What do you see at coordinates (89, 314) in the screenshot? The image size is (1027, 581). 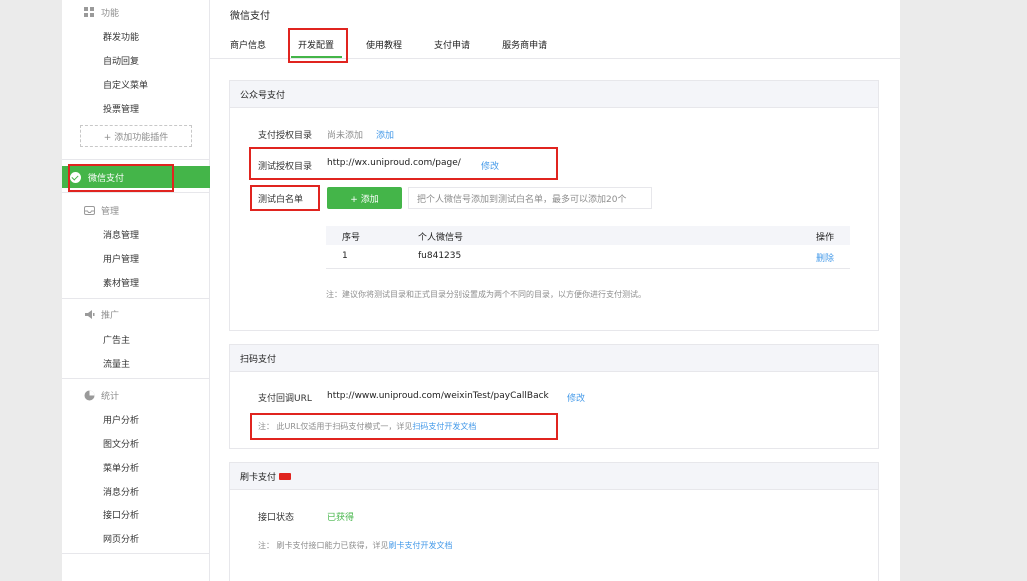 I see `megaphone-icon` at bounding box center [89, 314].